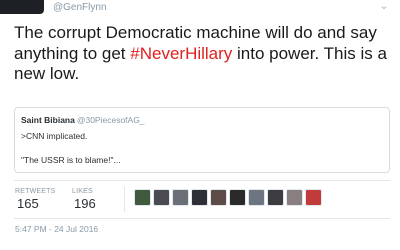  I want to click on quoted-author-handle: @30PiecesofAG_, so click(110, 120).